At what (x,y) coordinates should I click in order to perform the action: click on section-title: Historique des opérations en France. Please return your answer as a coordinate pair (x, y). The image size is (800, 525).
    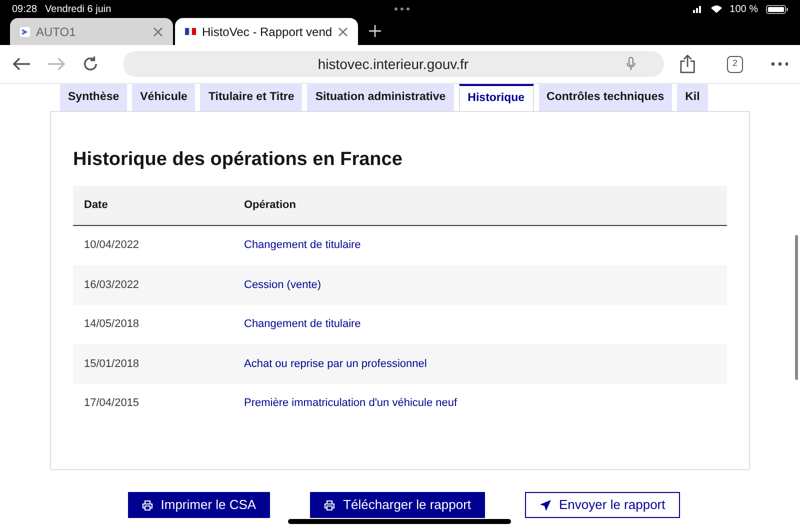
    Looking at the image, I should click on (238, 160).